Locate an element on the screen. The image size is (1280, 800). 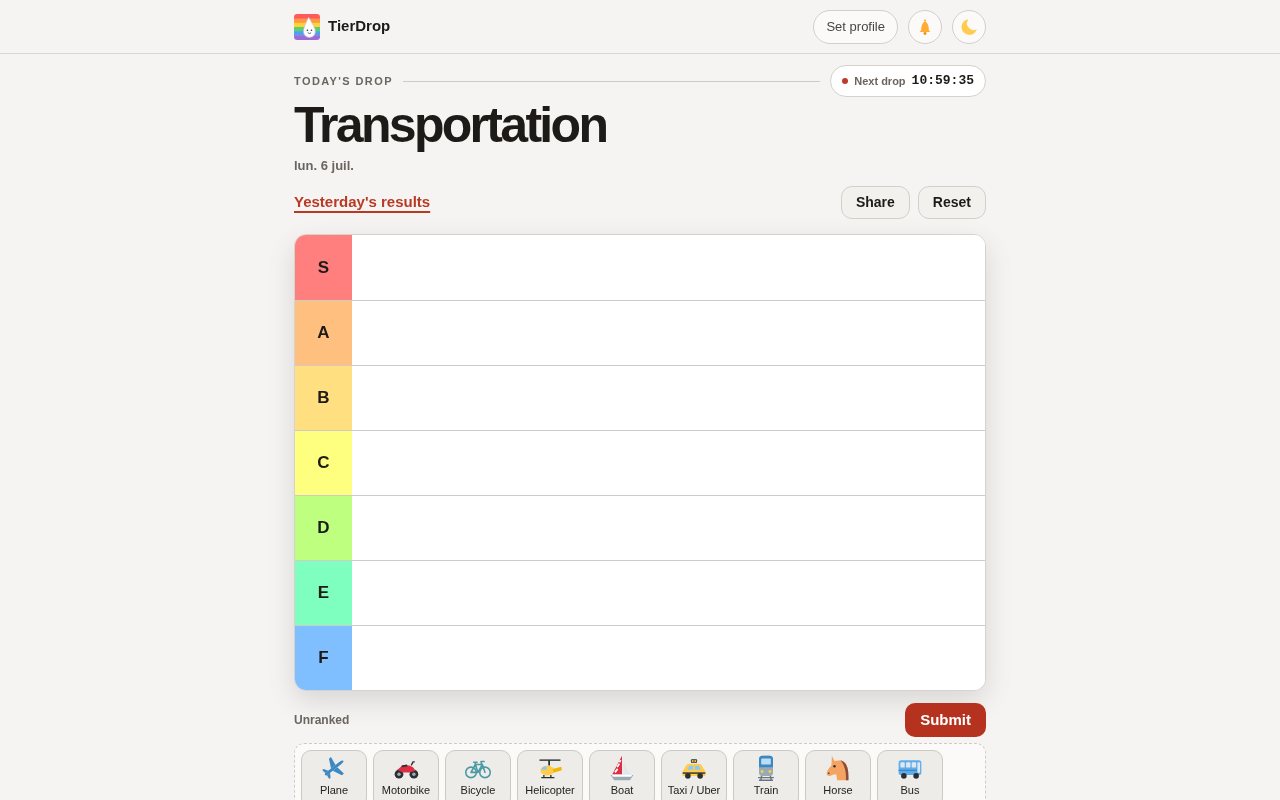
set-profile-button: Set profile is located at coordinates (855, 26).